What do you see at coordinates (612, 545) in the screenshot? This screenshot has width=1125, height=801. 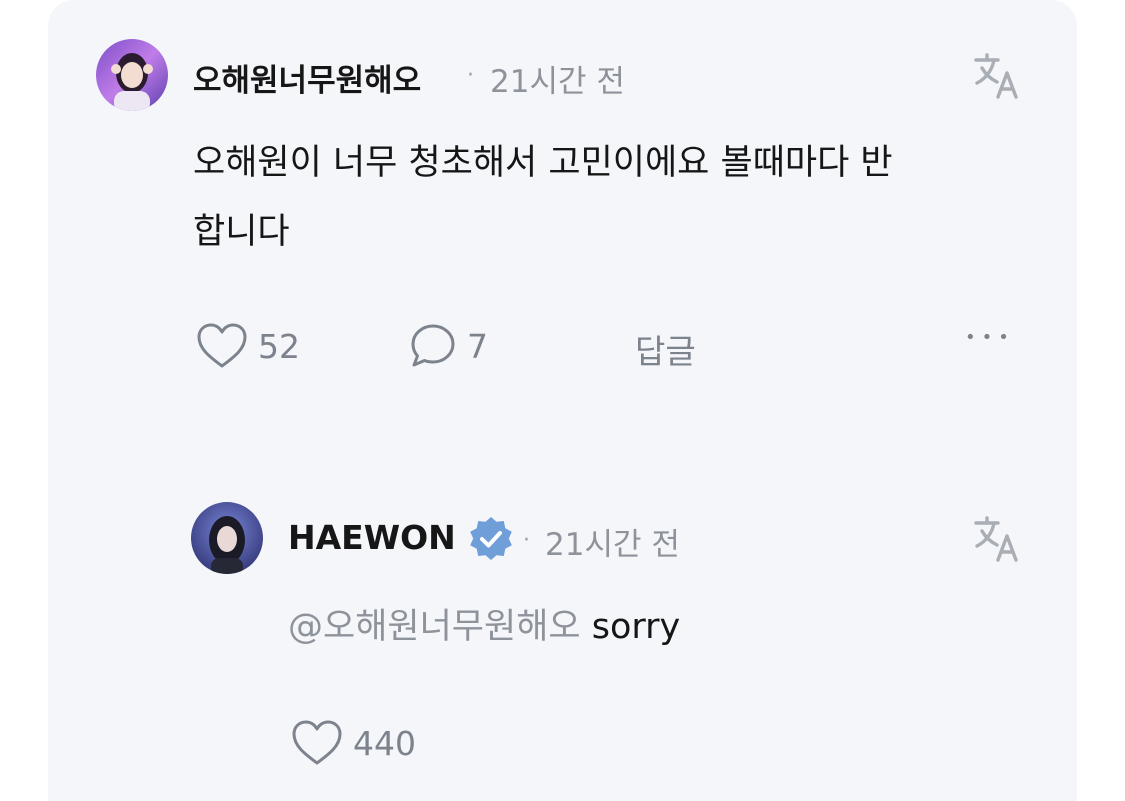 I see `reply-timestamp: 21시간 전` at bounding box center [612, 545].